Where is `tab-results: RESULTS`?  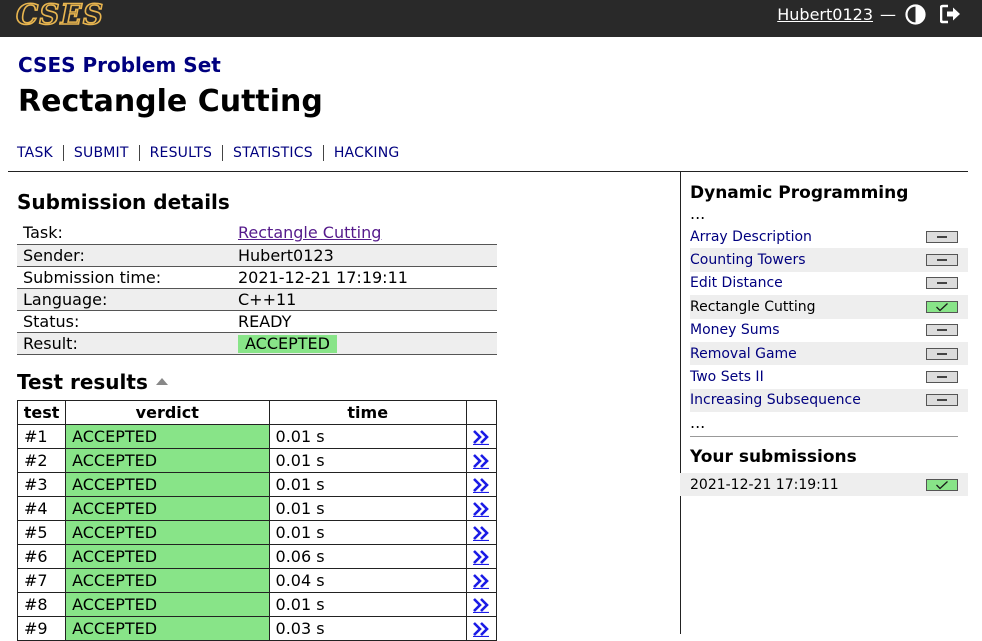 tab-results: RESULTS is located at coordinates (180, 153).